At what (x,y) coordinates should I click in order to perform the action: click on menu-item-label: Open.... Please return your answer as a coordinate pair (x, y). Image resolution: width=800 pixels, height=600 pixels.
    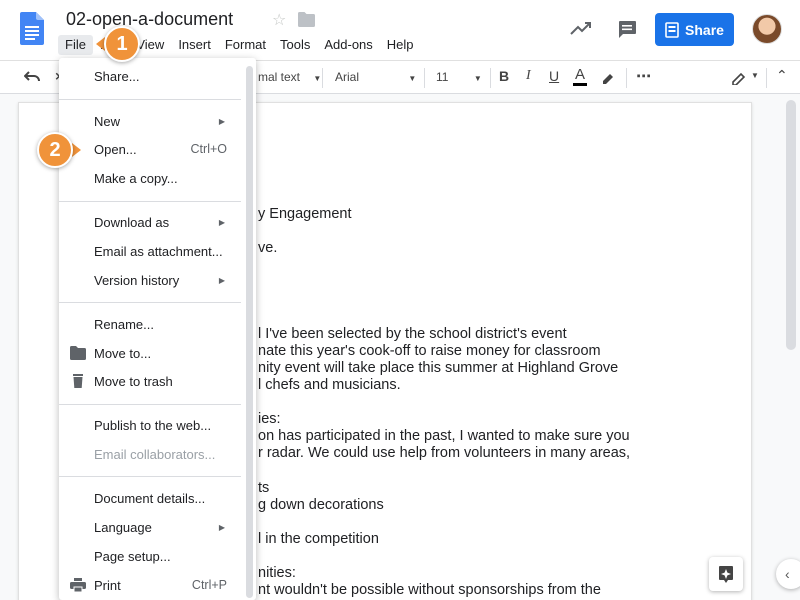
    Looking at the image, I should click on (115, 149).